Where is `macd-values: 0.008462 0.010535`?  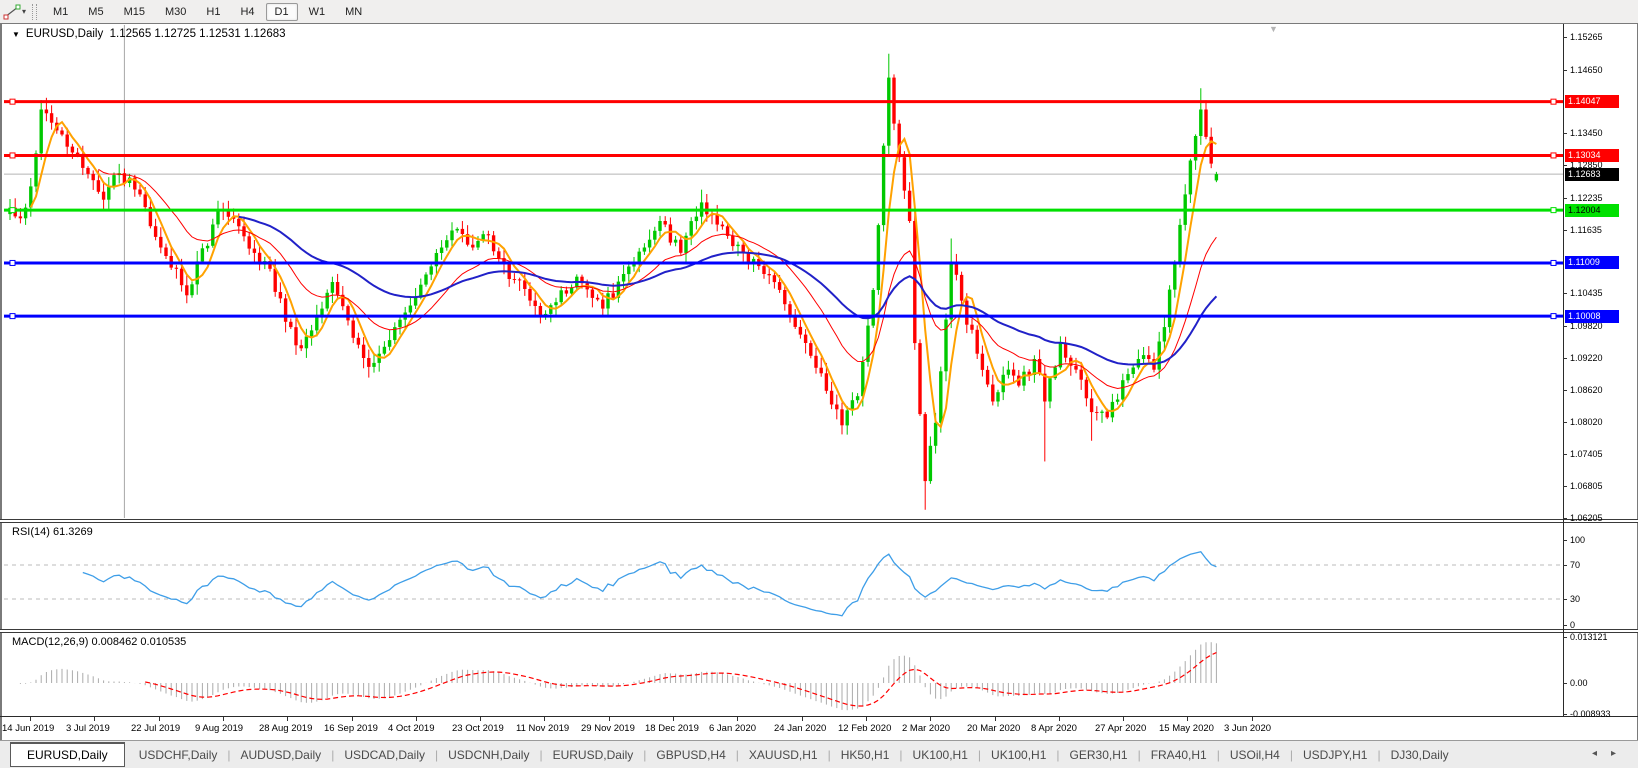 macd-values: 0.008462 0.010535 is located at coordinates (139, 642).